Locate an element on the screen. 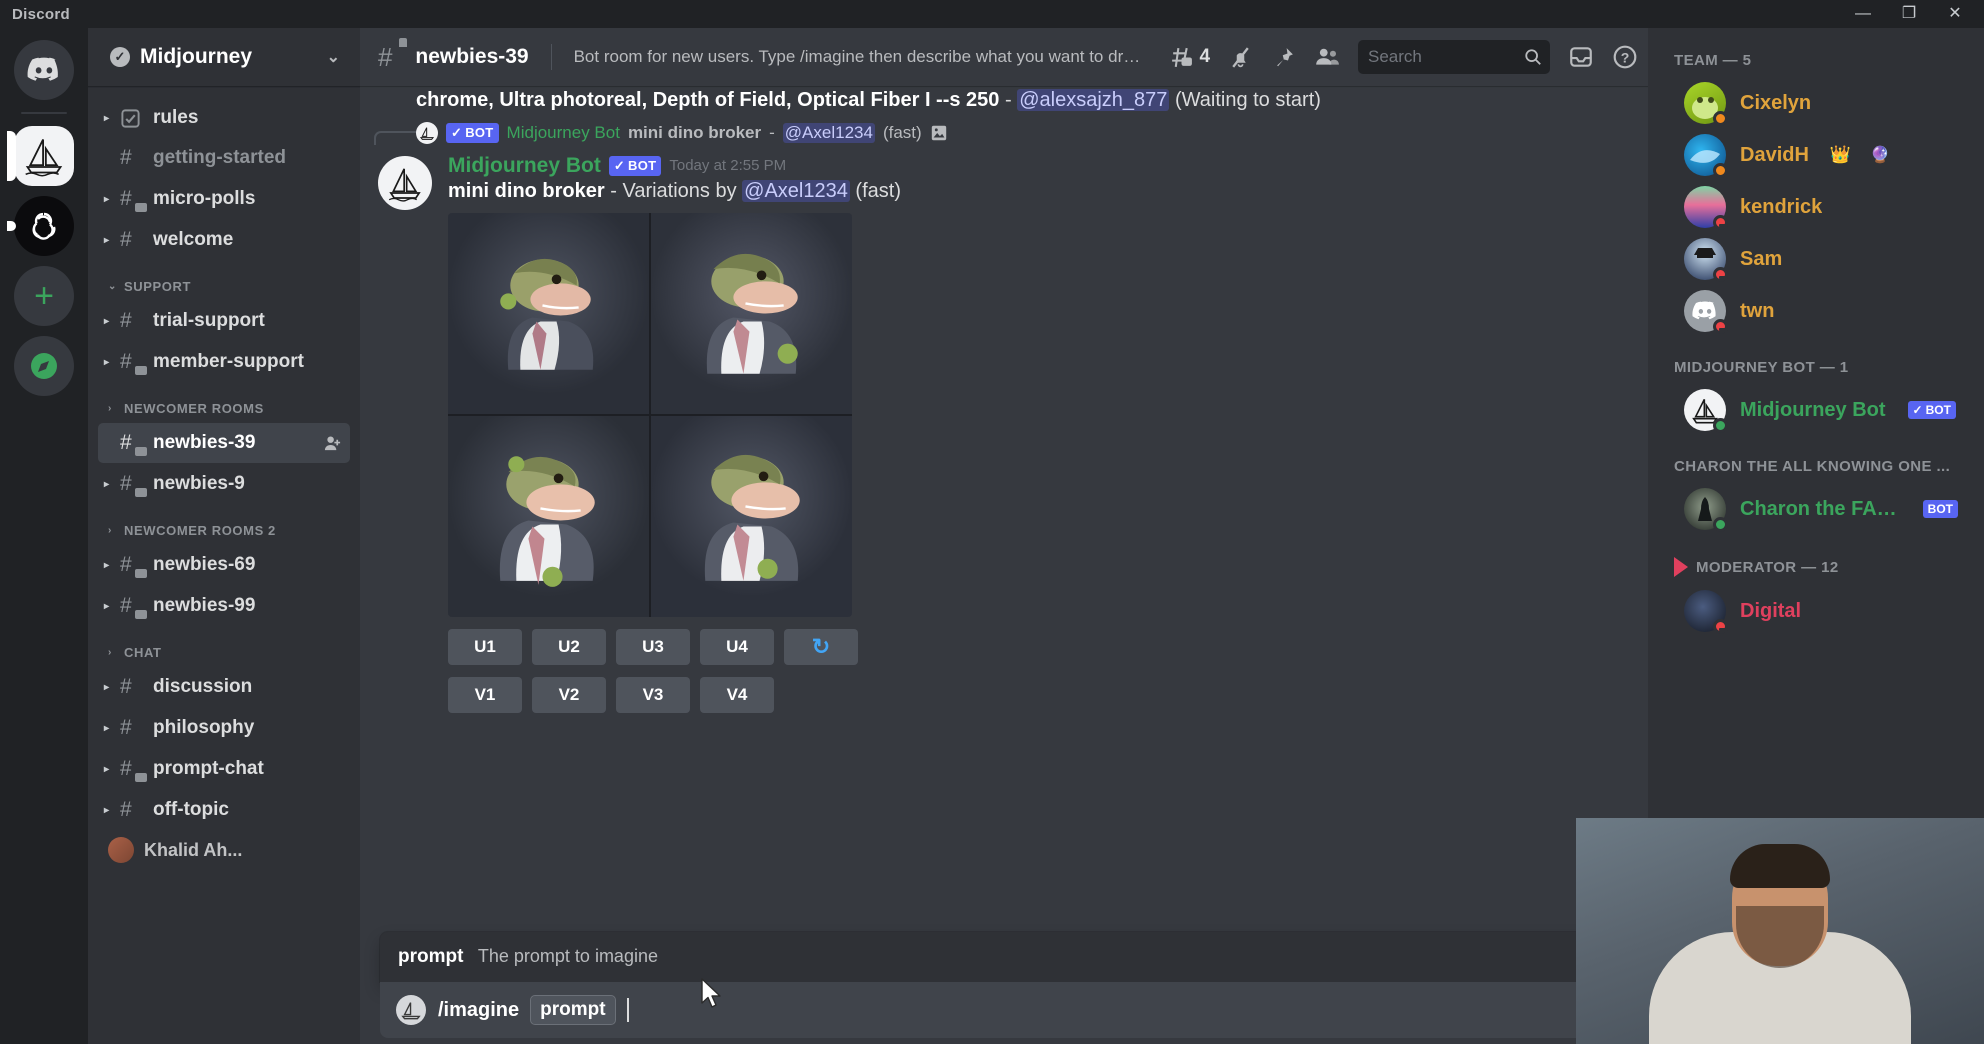 The height and width of the screenshot is (1044, 1984). close-button: ✕ is located at coordinates (1955, 14).